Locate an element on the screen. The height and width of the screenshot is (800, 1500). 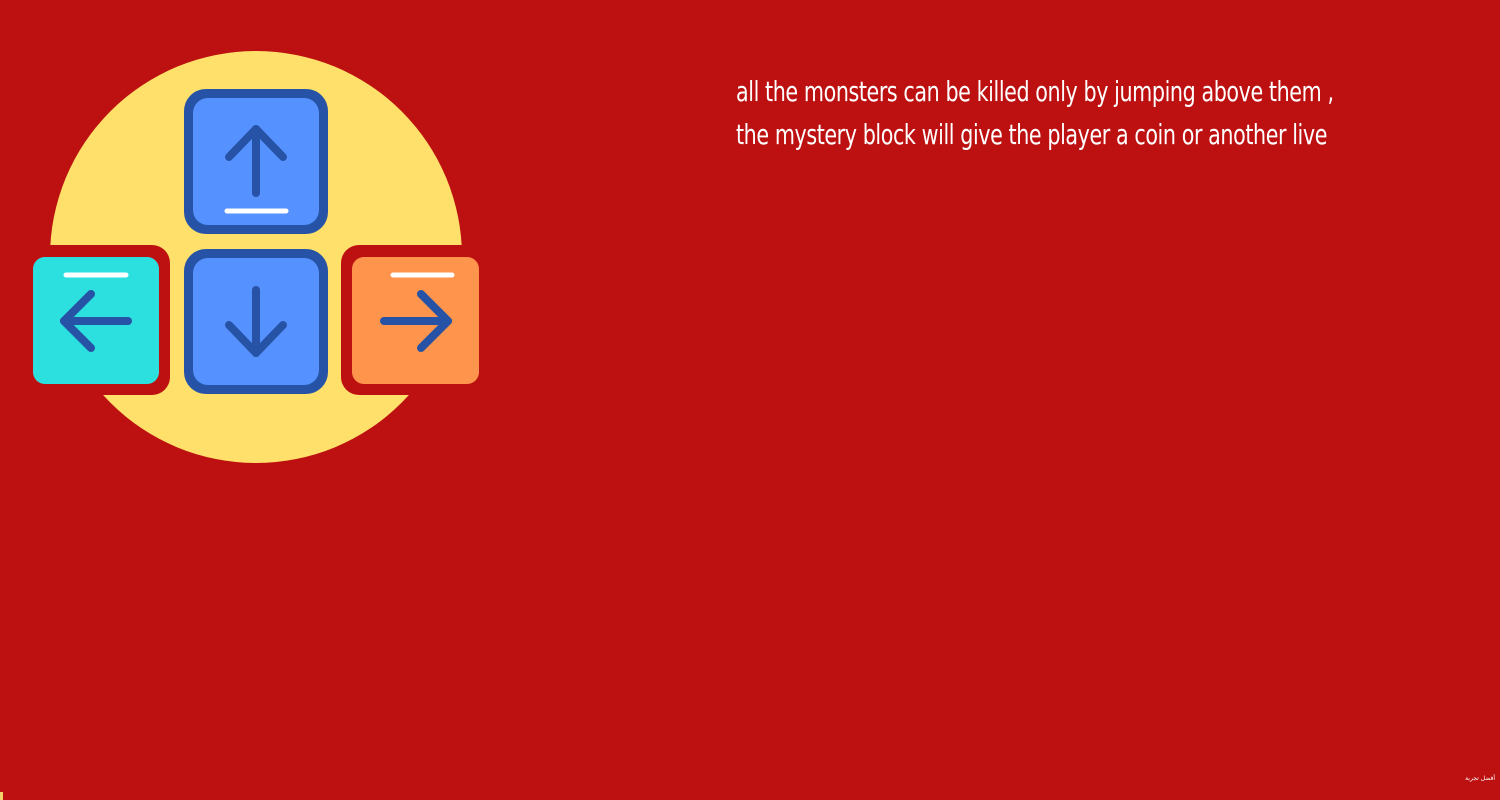
down-arrow-key is located at coordinates (256, 321).